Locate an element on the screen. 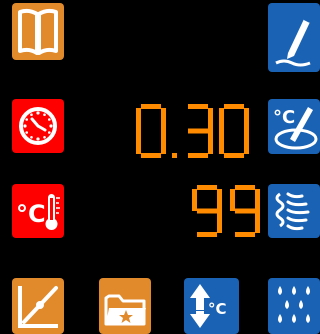  slope-line-icon is located at coordinates (38, 307).